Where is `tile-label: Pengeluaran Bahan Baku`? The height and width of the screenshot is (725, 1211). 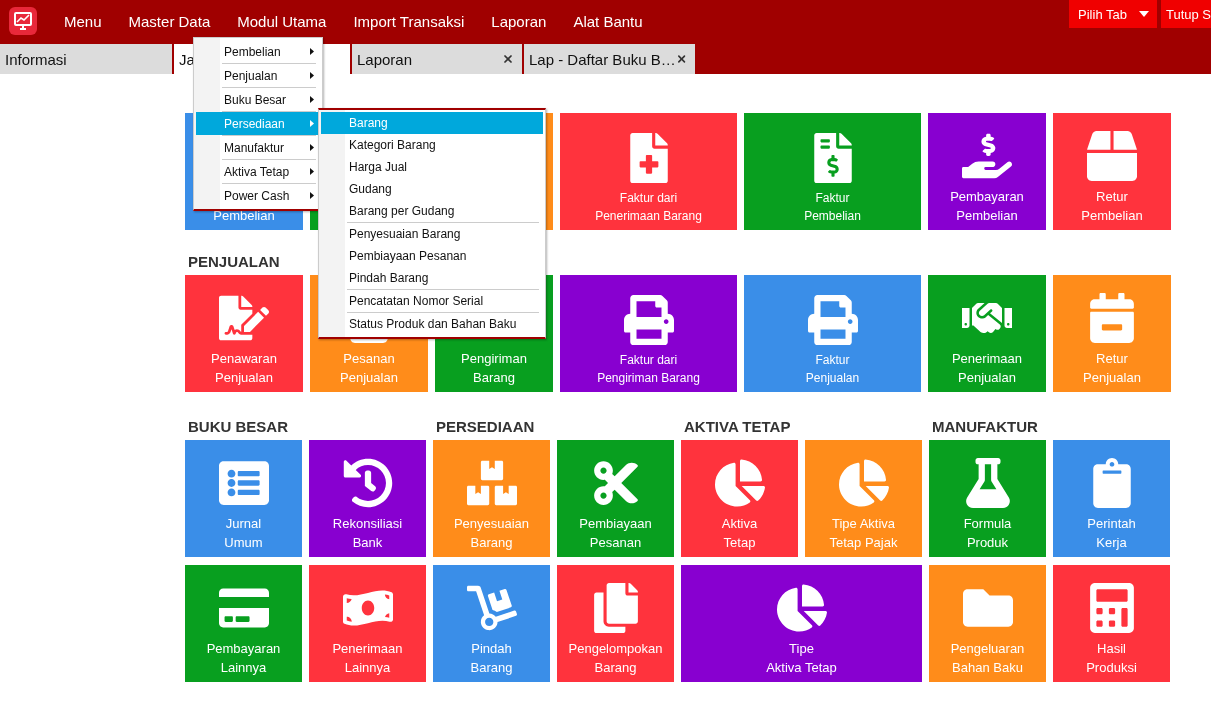 tile-label: Pengeluaran Bahan Baku is located at coordinates (987, 658).